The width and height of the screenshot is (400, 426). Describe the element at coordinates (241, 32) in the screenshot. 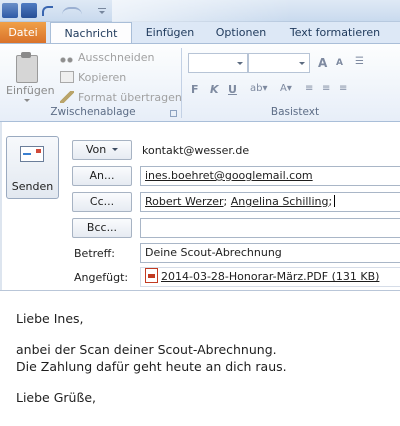

I see `tab-options: Optionen` at that location.